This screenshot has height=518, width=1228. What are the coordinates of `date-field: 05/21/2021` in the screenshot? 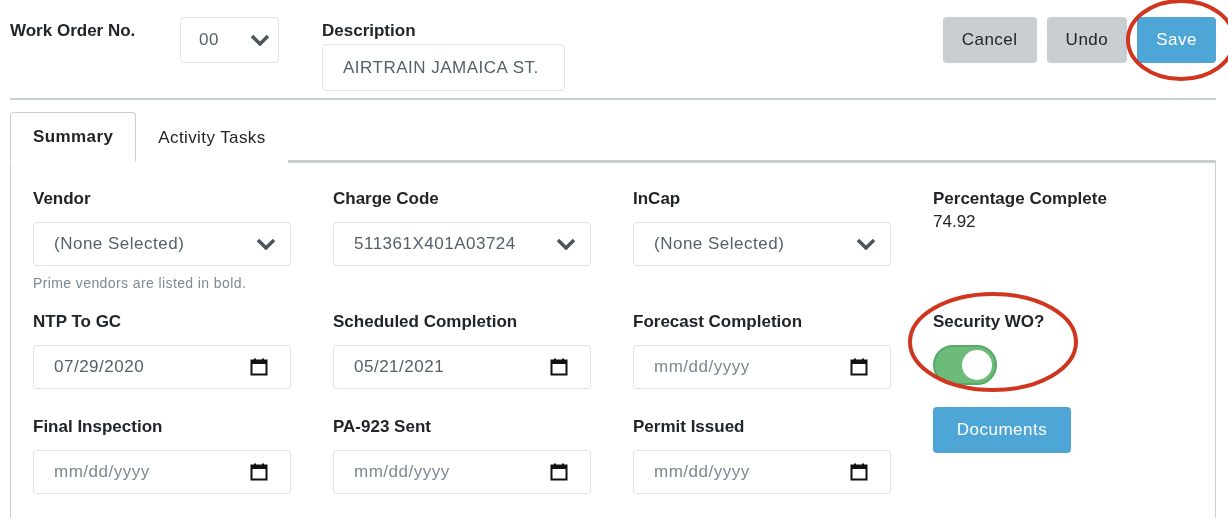 It's located at (462, 367).